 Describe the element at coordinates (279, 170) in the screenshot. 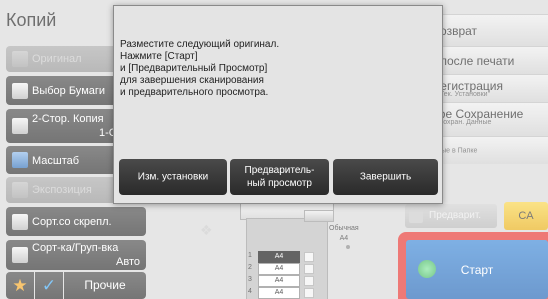

I see `dialog-preview-line1: Предваритель-` at that location.